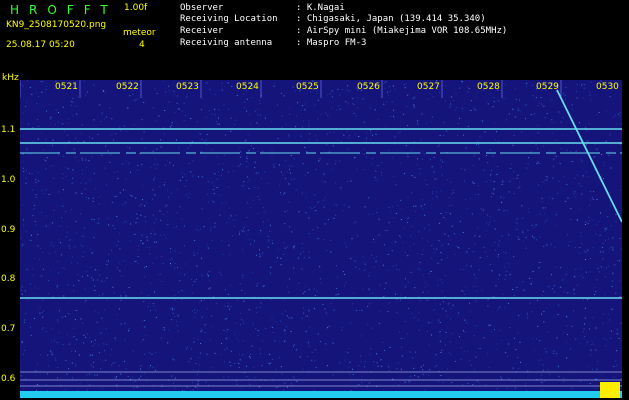 Image resolution: width=629 pixels, height=400 pixels. I want to click on info-label-location: Receiving Location, so click(229, 19).